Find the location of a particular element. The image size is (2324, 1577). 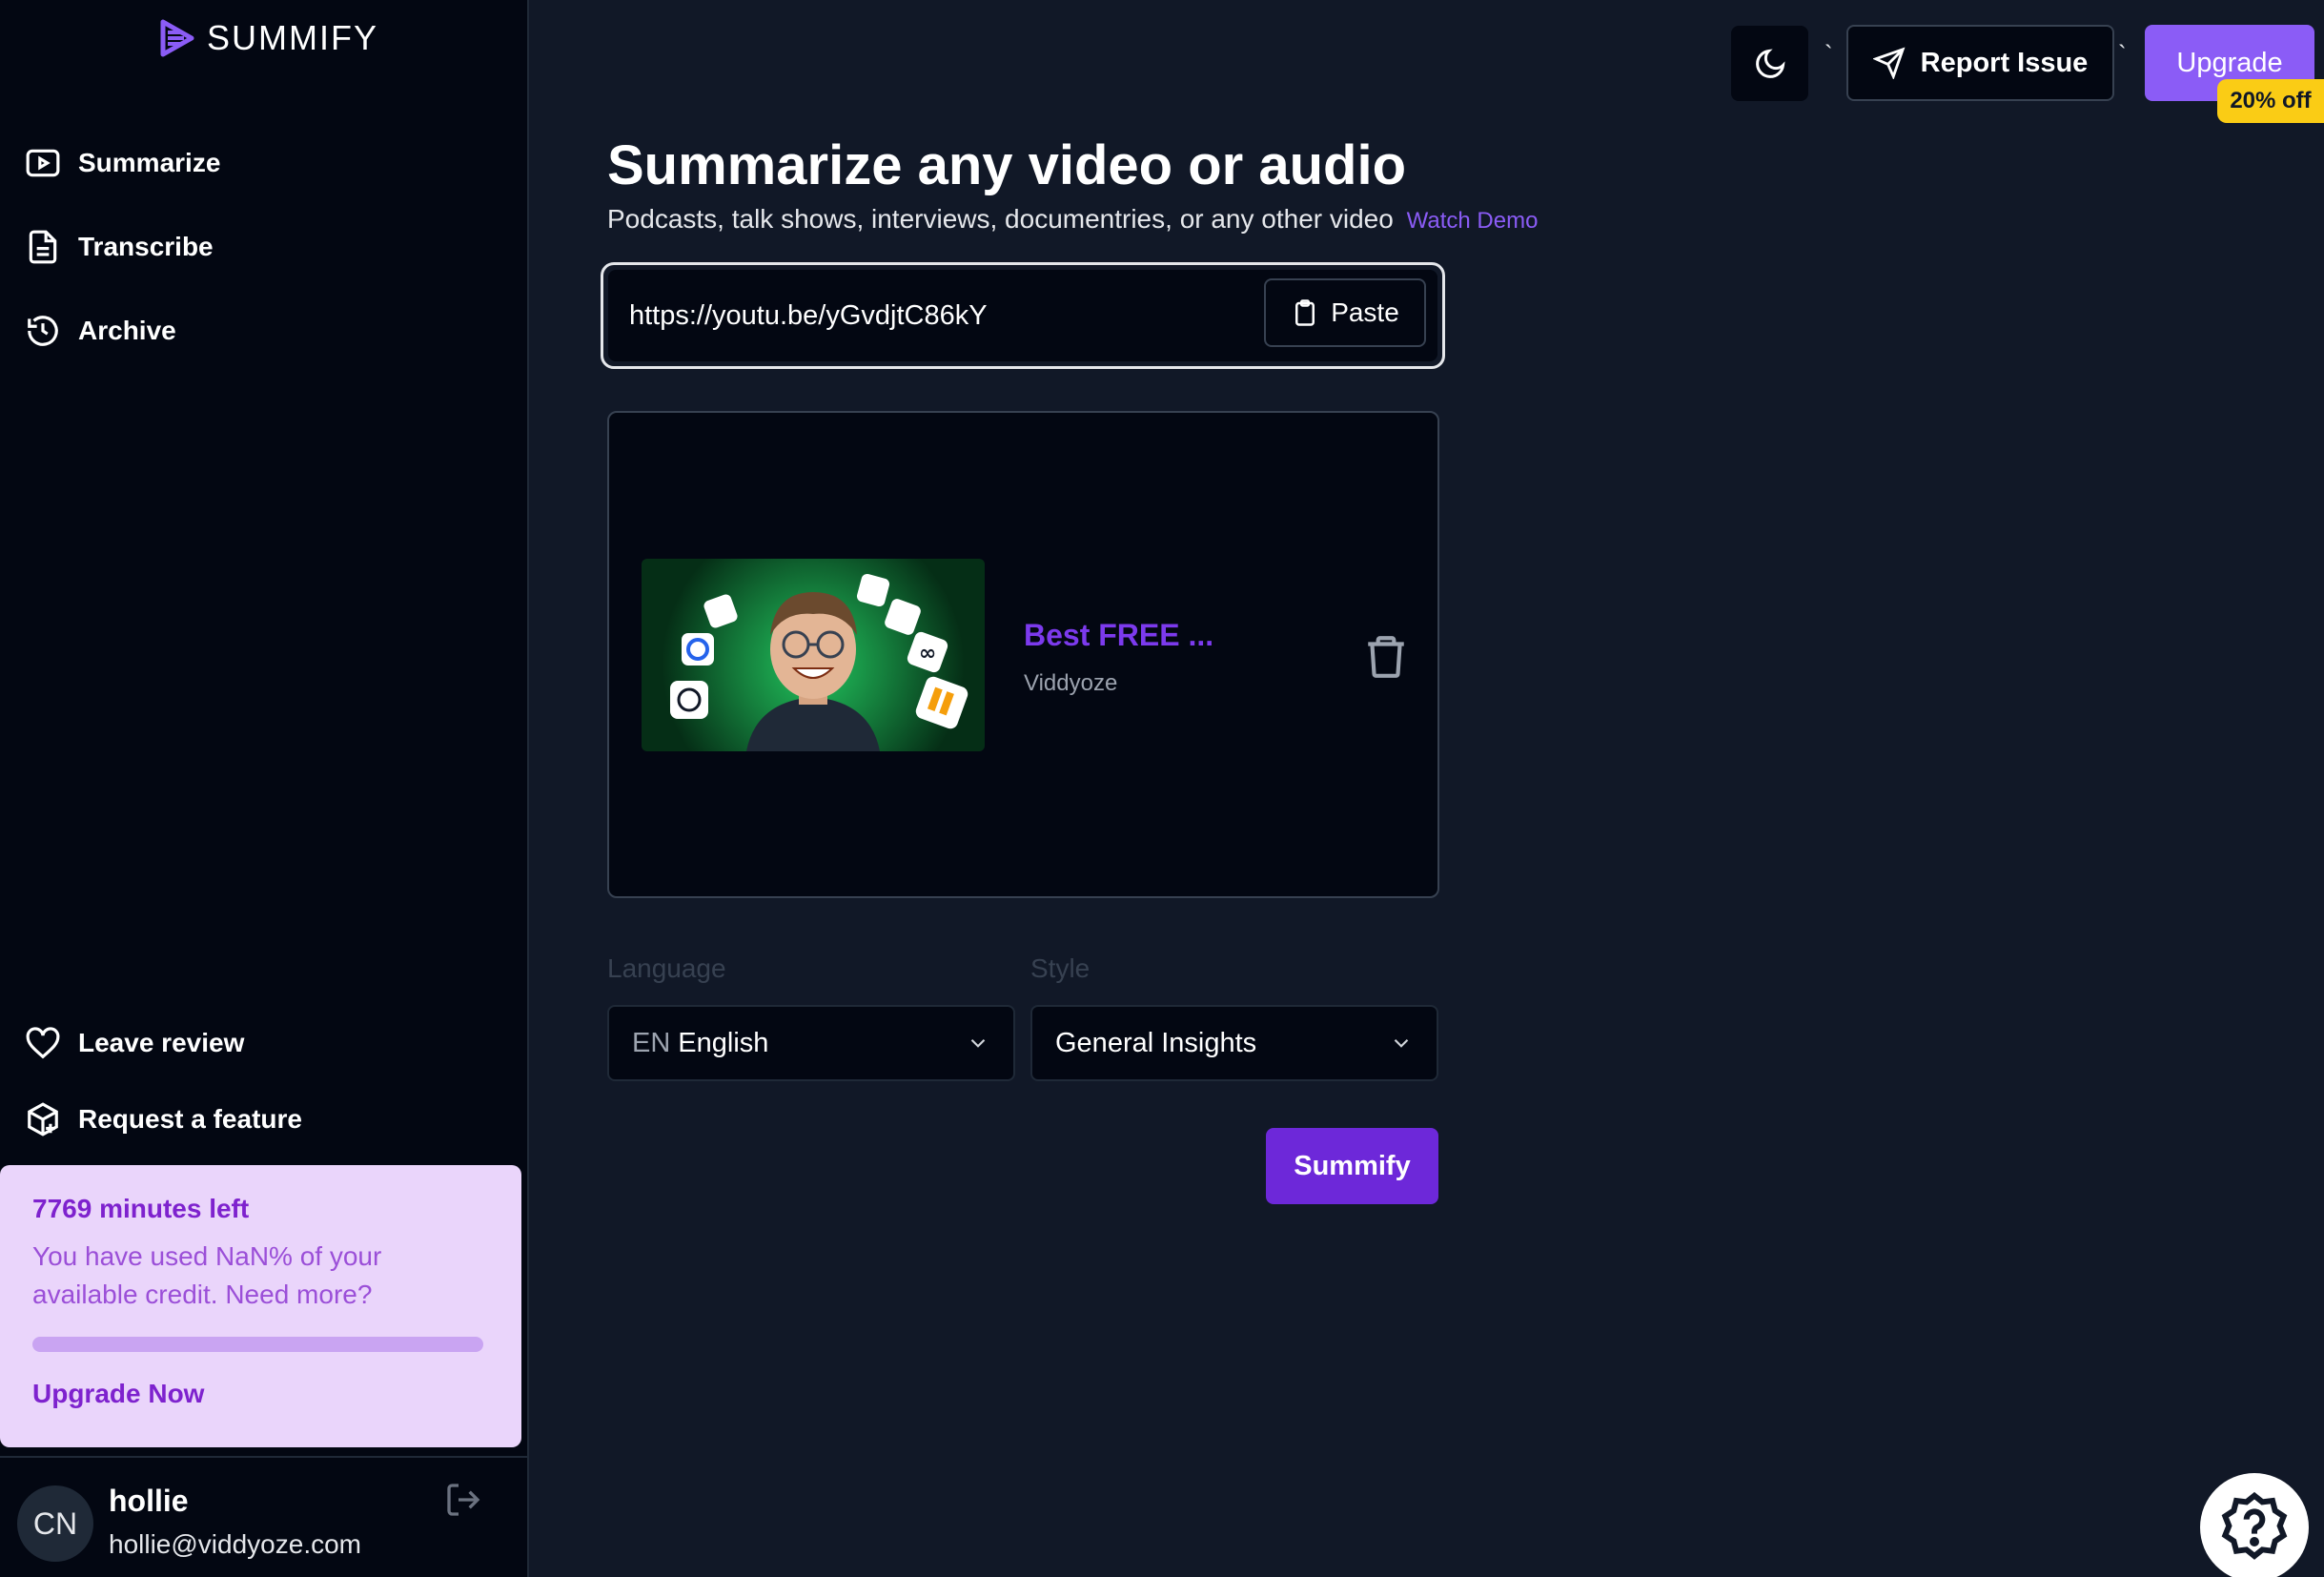

sidebar-item-archive: Archive is located at coordinates (100, 331).